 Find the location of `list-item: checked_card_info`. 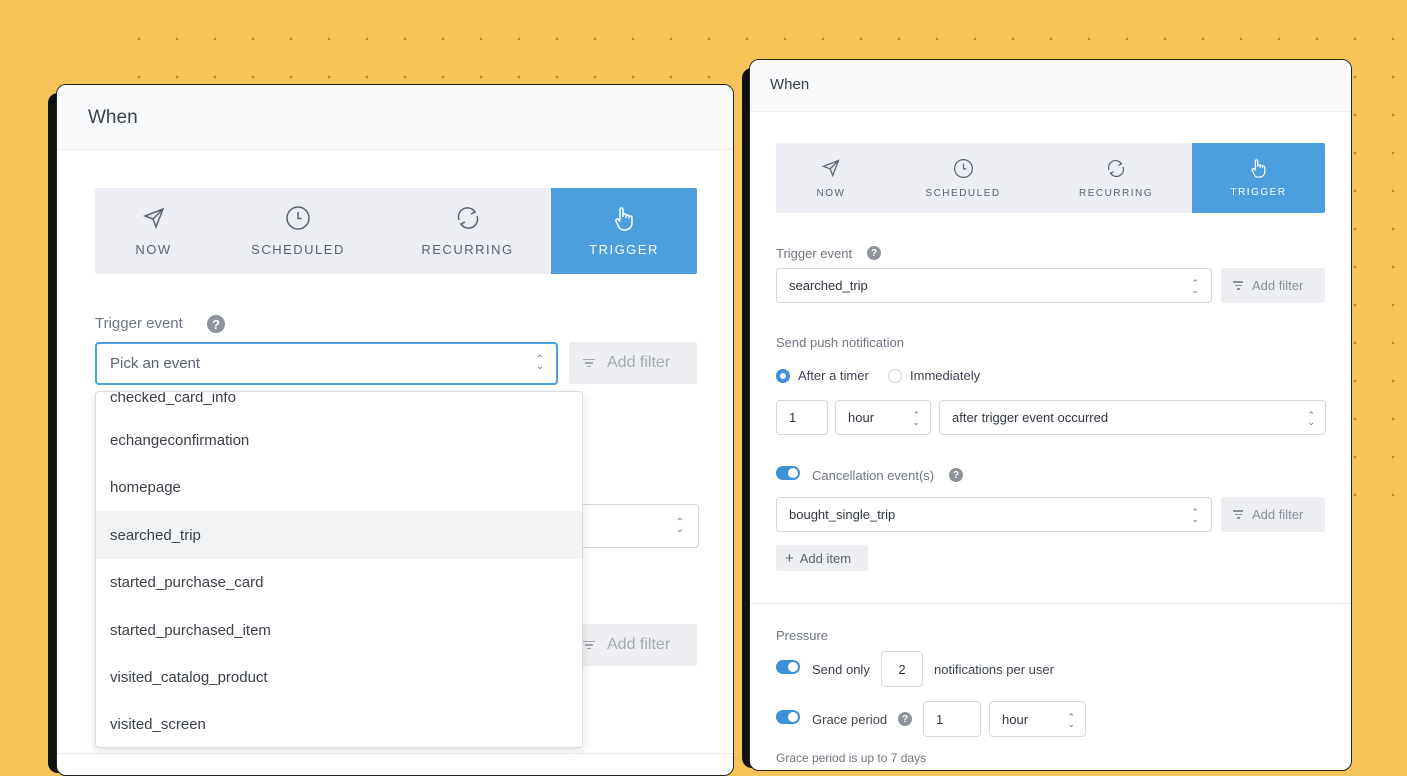

list-item: checked_card_info is located at coordinates (339, 402).